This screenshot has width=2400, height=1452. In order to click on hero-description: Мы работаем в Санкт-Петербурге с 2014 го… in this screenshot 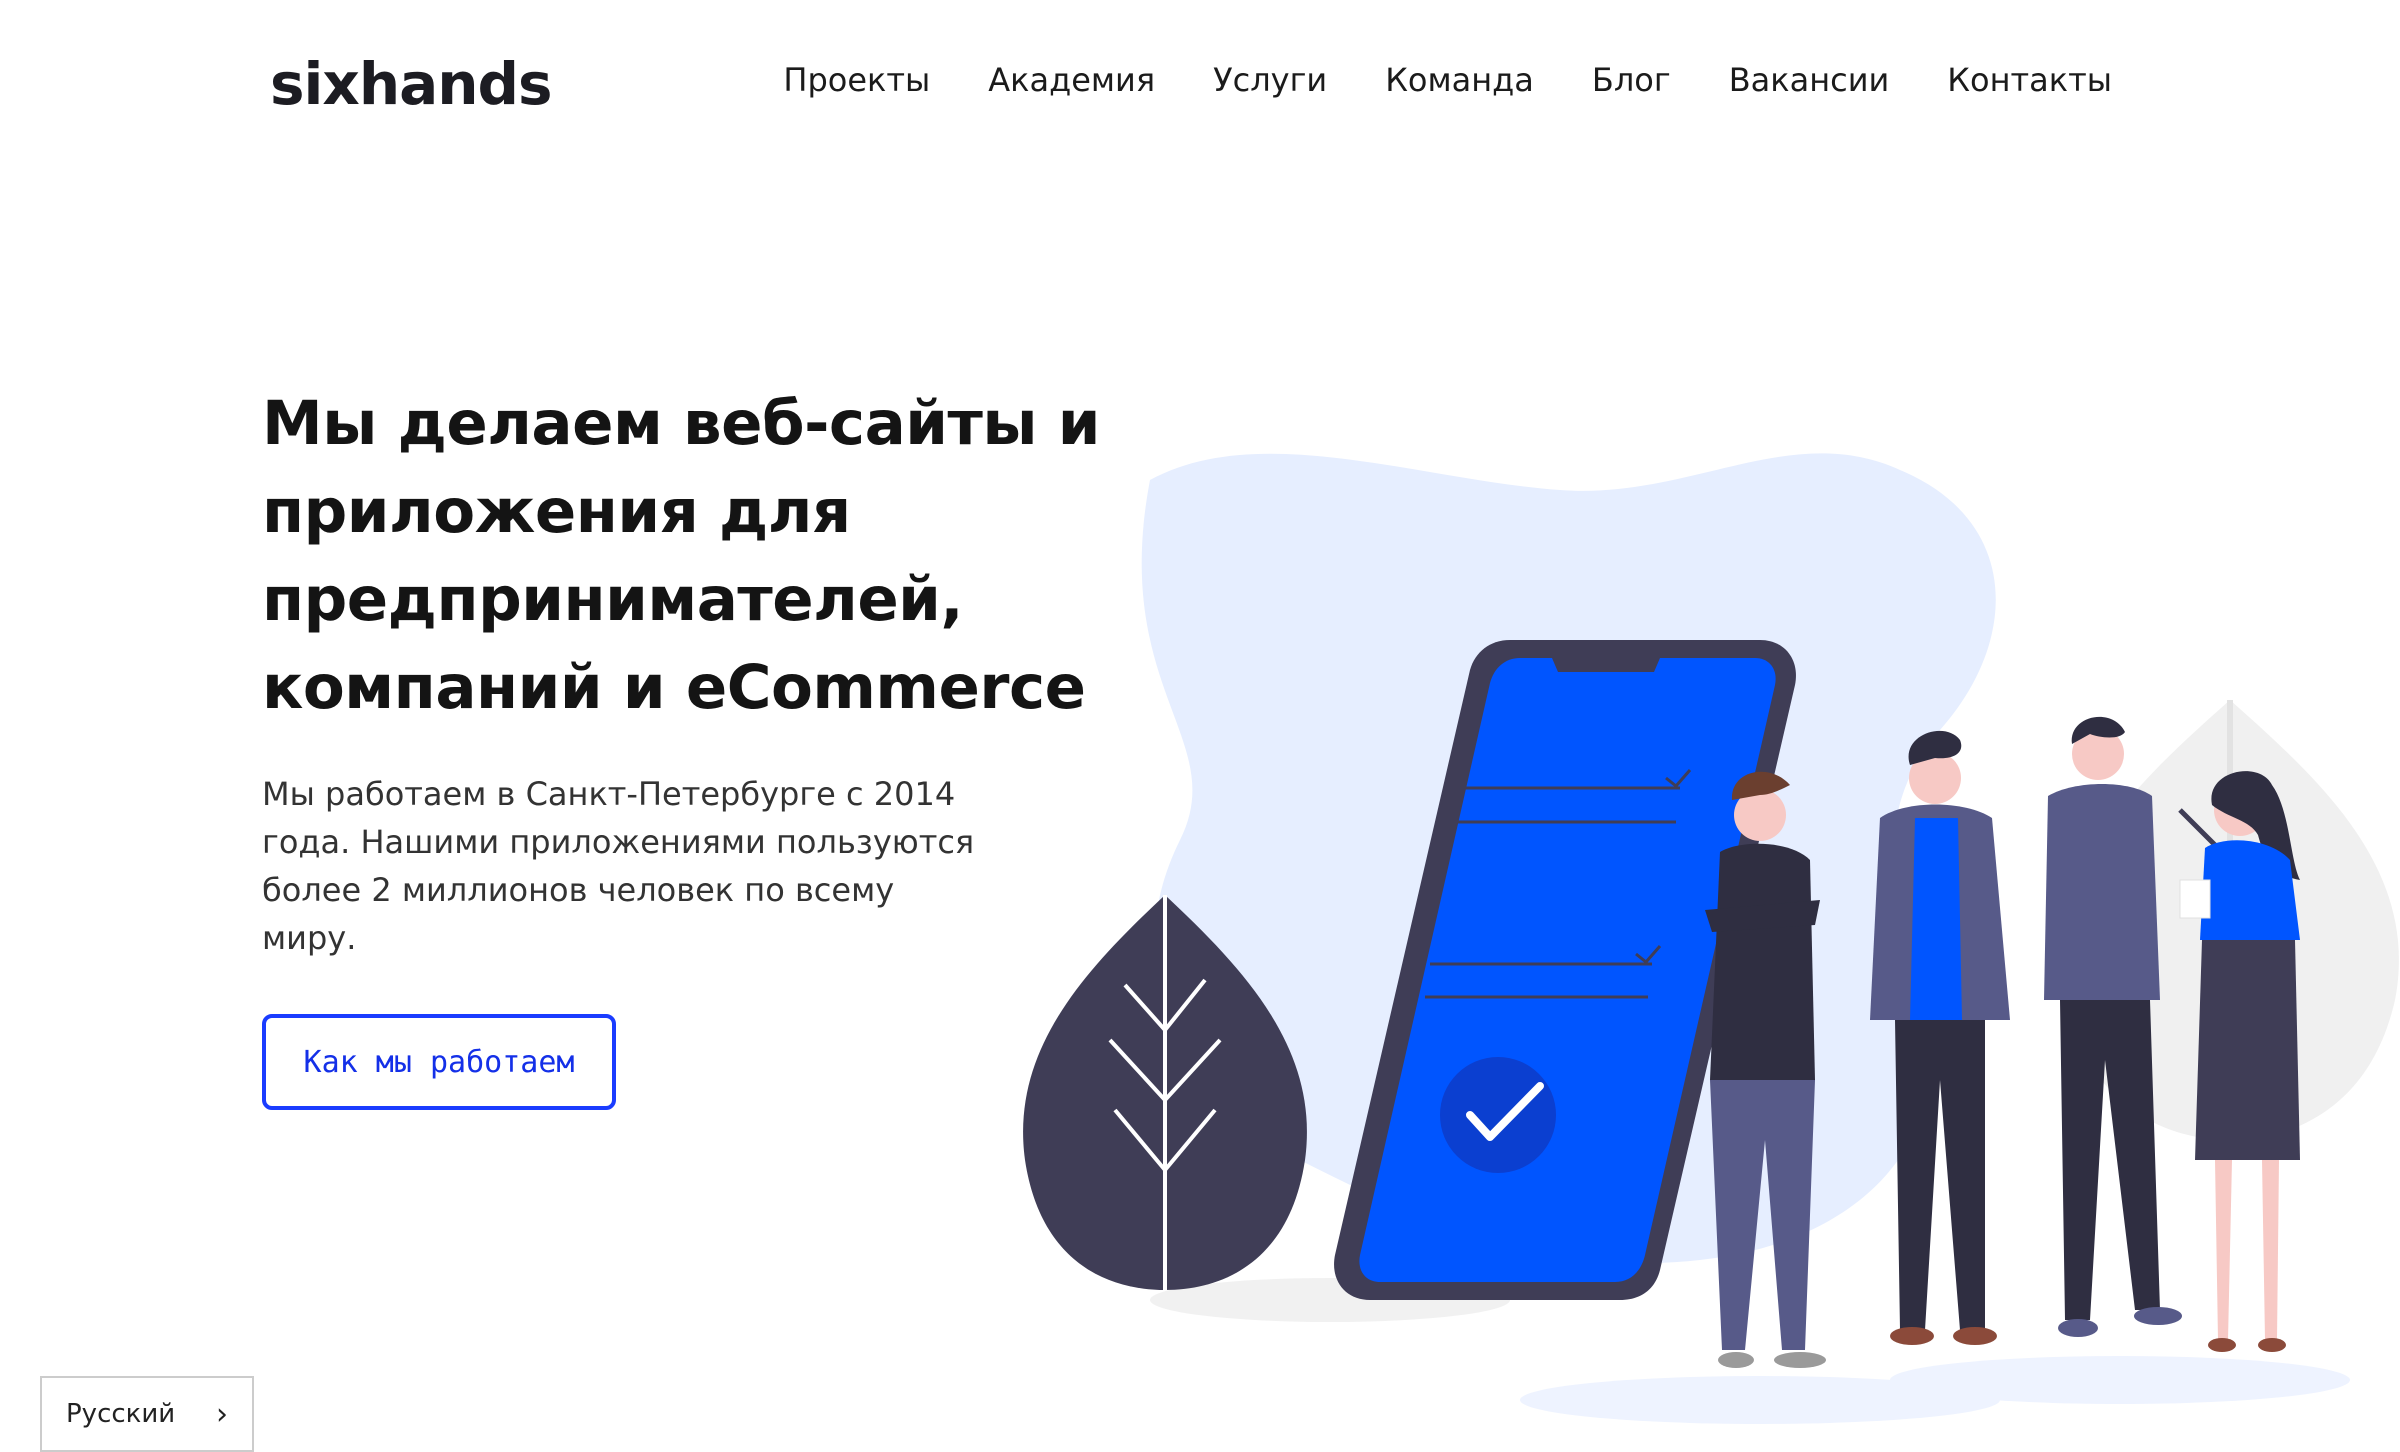, I will do `click(618, 866)`.